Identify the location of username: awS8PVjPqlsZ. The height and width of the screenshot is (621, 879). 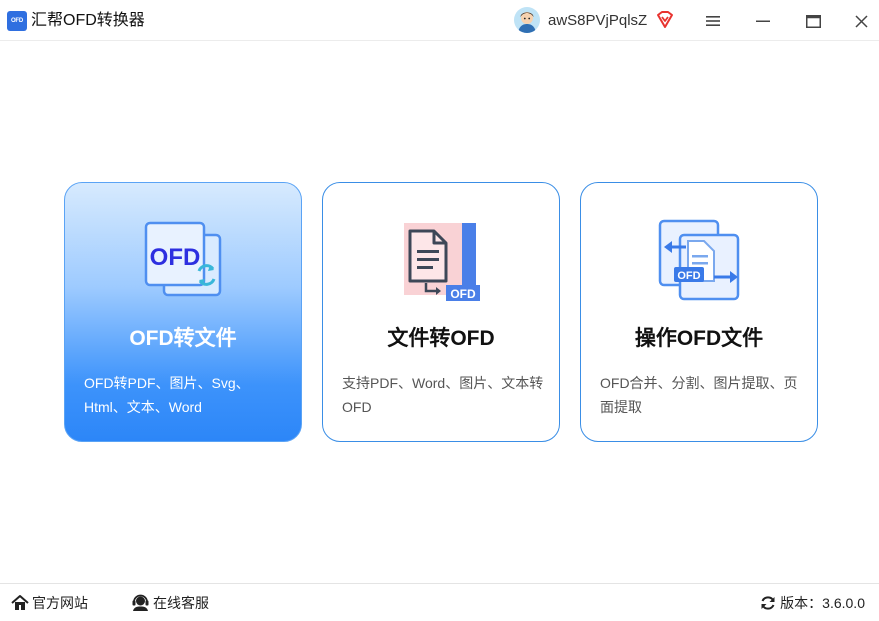
(597, 21).